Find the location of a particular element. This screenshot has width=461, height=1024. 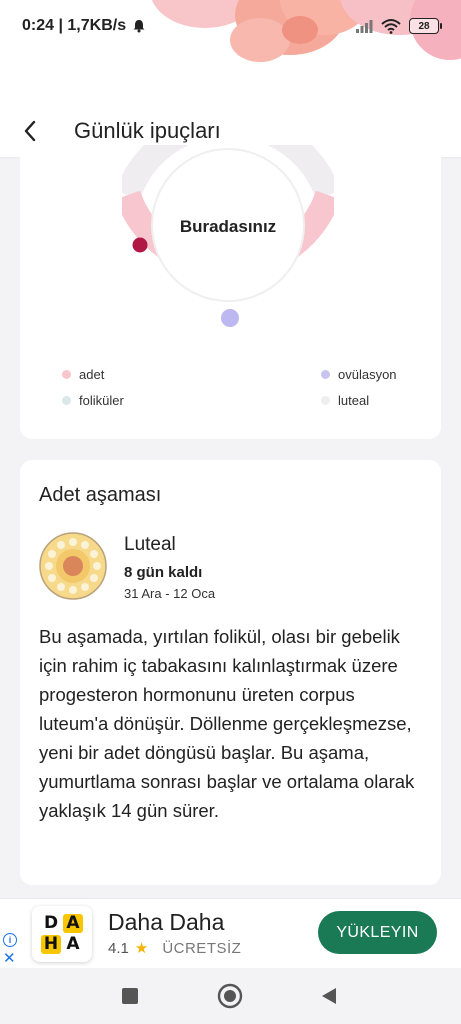

legend-label: adet is located at coordinates (92, 374).